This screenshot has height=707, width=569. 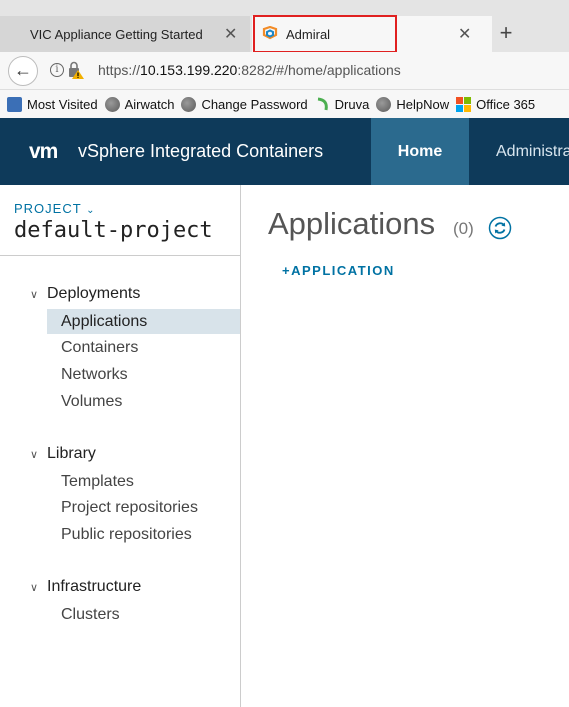 What do you see at coordinates (143, 374) in the screenshot?
I see `sidebar-item-networks: Networks` at bounding box center [143, 374].